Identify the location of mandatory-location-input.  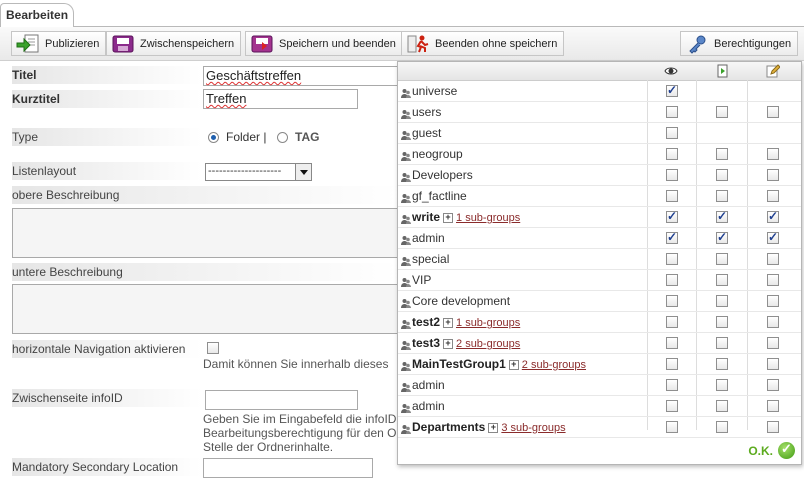
(288, 468).